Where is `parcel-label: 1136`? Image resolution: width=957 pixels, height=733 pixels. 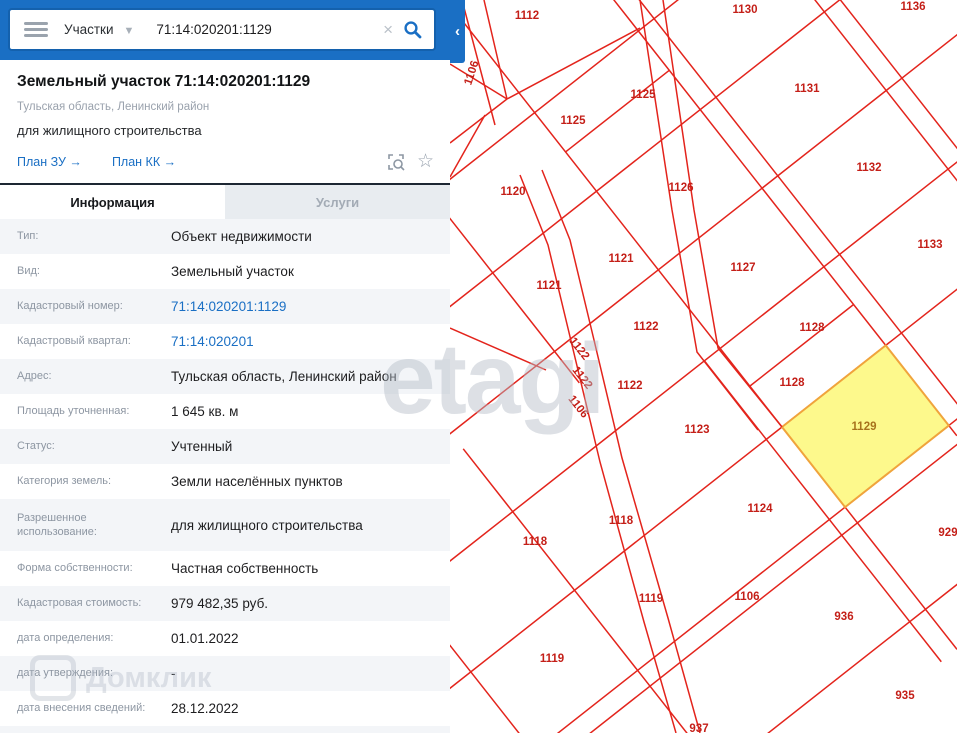
parcel-label: 1136 is located at coordinates (913, 7).